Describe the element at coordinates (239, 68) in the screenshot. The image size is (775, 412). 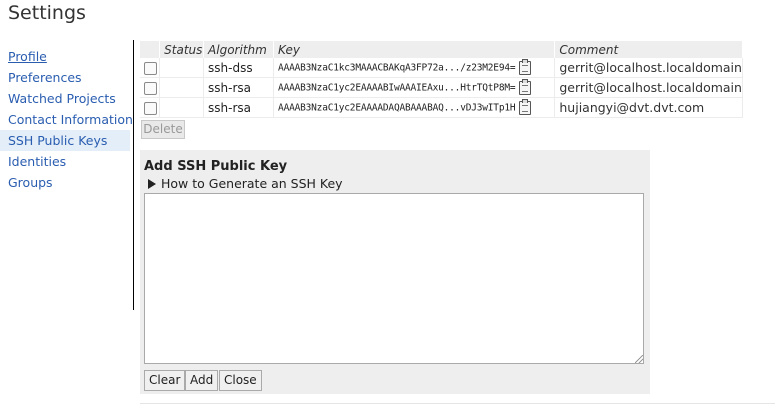
I see `algorithm-cell: ssh-dss` at that location.